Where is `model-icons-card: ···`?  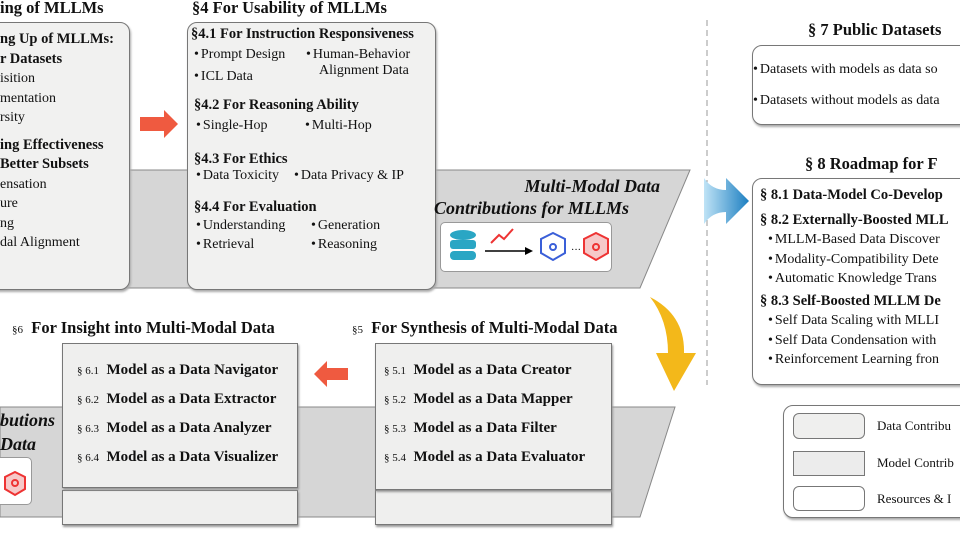 model-icons-card: ··· is located at coordinates (526, 247).